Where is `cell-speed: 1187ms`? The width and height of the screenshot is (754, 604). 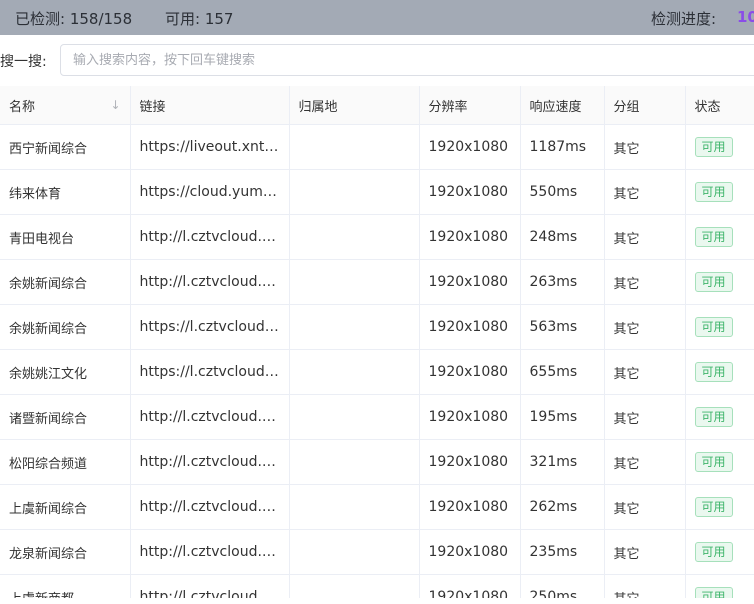 cell-speed: 1187ms is located at coordinates (562, 147).